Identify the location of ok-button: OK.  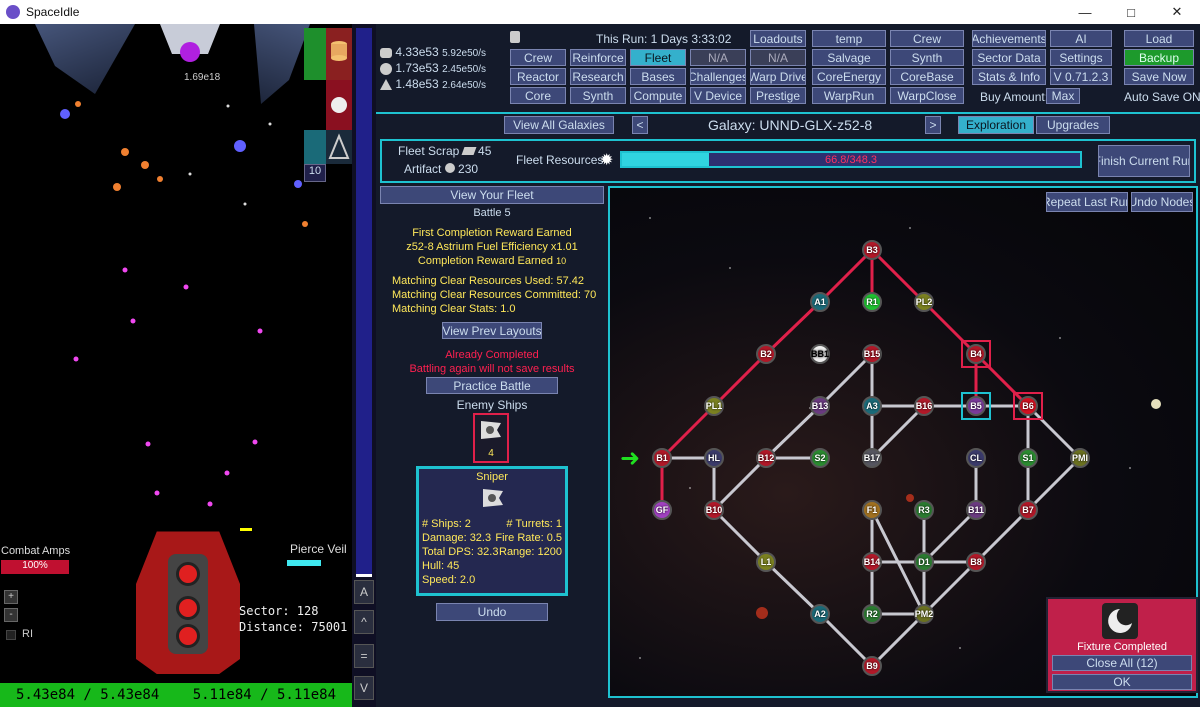
(1122, 682).